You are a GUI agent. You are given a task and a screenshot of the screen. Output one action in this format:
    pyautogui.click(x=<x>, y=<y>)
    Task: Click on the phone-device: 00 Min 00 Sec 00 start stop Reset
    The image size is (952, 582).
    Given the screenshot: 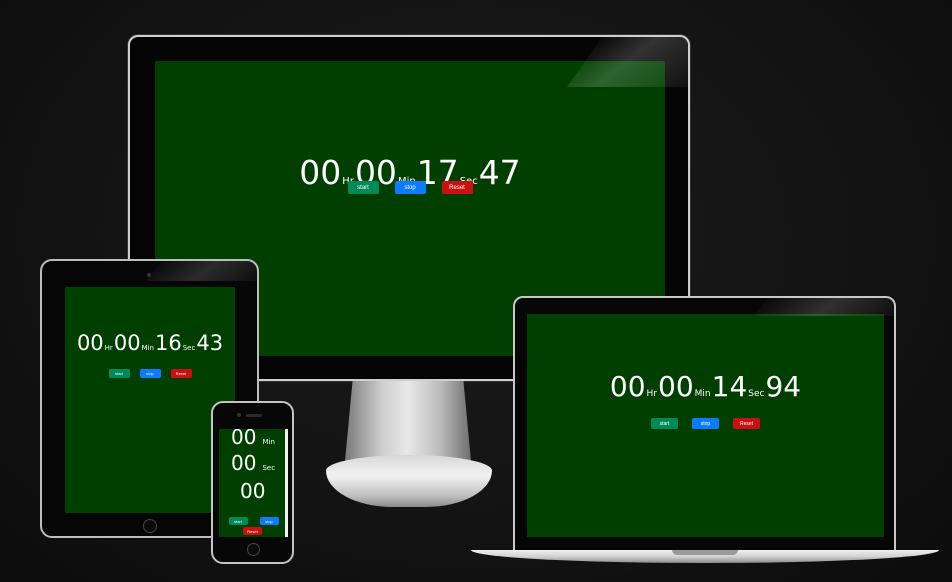 What is the action you would take?
    pyautogui.click(x=252, y=482)
    